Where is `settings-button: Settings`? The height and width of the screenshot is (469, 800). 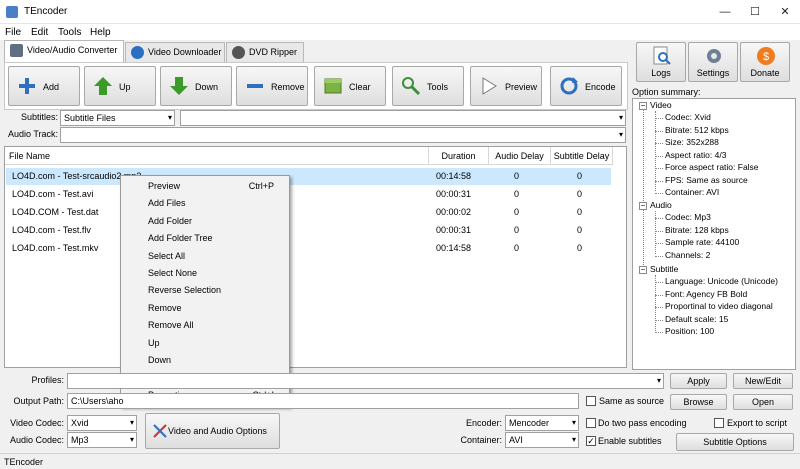
settings-button: Settings is located at coordinates (713, 62).